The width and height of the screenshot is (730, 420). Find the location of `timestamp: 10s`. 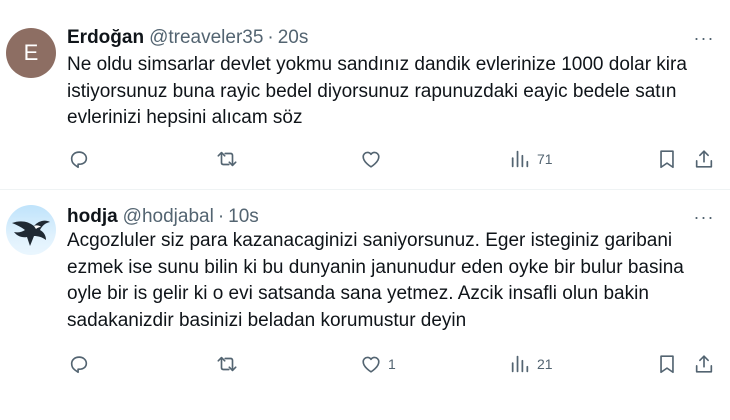

timestamp: 10s is located at coordinates (243, 217).